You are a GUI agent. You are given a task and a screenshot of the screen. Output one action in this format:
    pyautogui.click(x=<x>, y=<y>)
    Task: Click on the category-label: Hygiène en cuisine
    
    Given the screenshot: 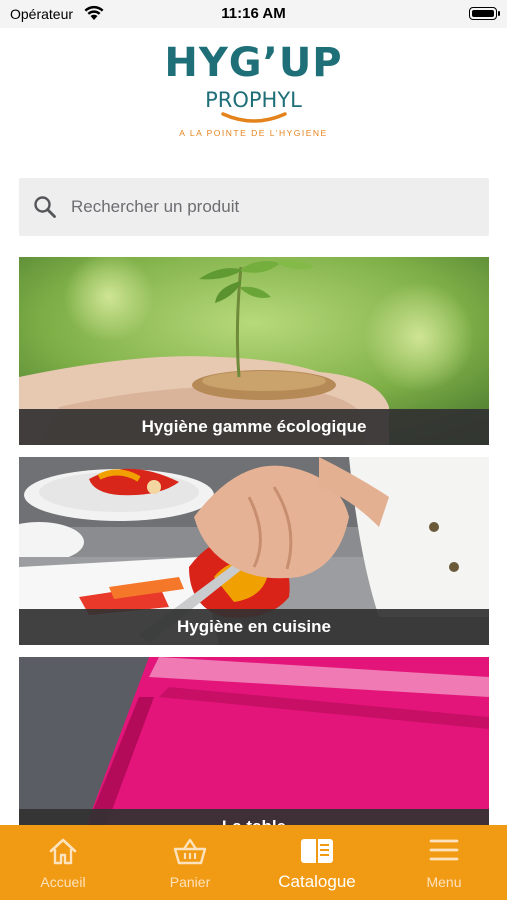 What is the action you would take?
    pyautogui.click(x=254, y=627)
    